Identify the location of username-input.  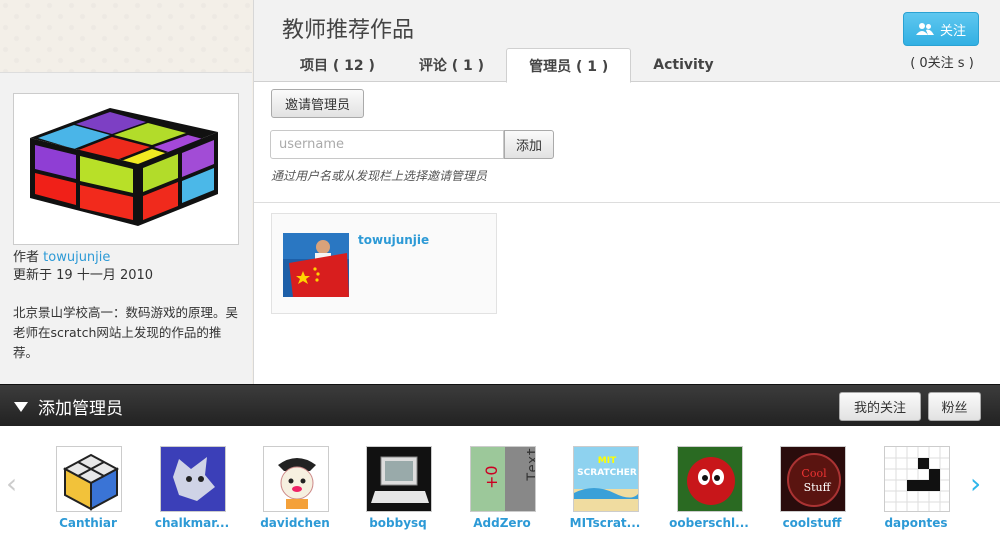
(387, 144).